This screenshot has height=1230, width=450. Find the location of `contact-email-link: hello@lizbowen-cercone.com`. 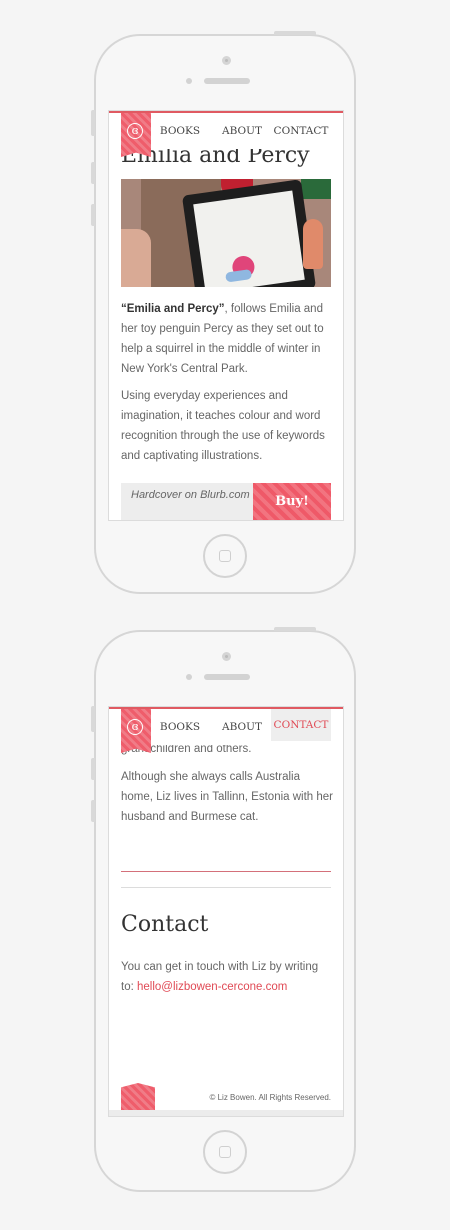

contact-email-link: hello@lizbowen-cercone.com is located at coordinates (212, 987).